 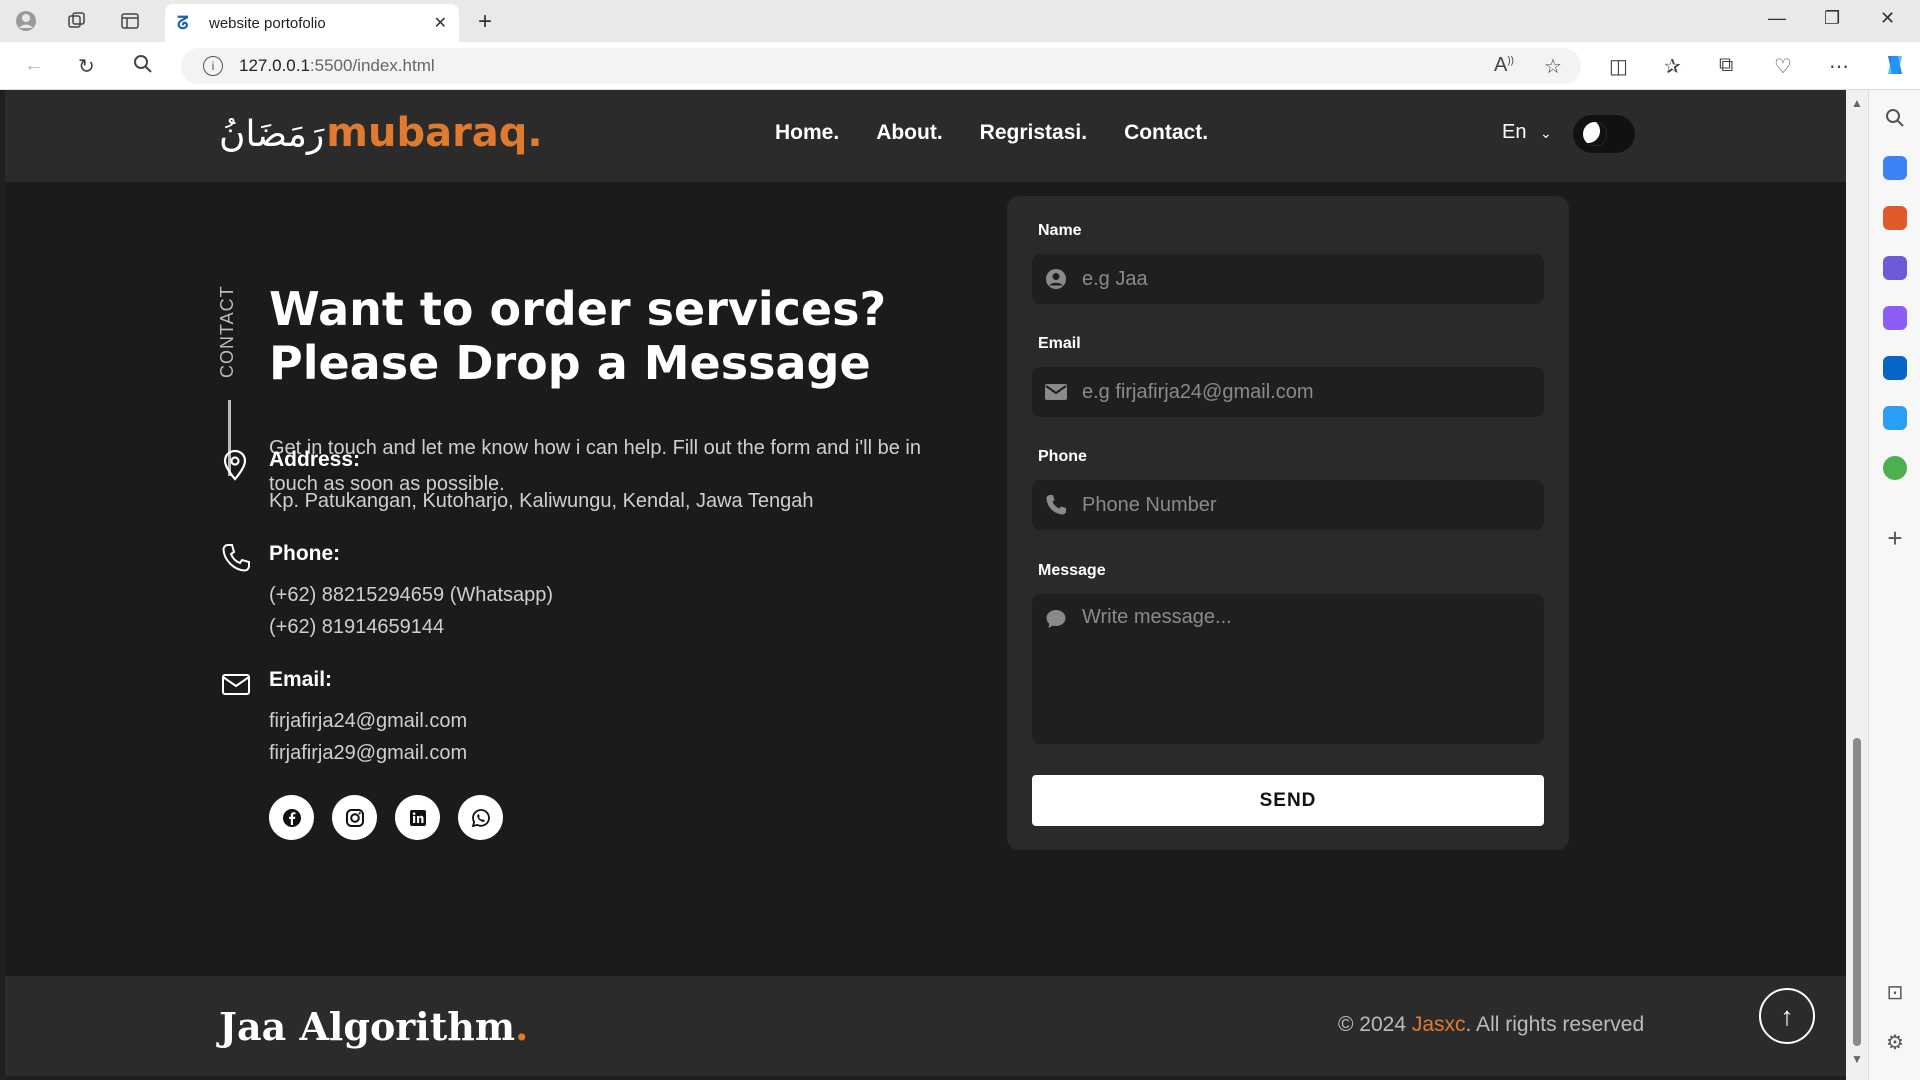 What do you see at coordinates (1115, 278) in the screenshot?
I see `name-placeholder: e.g Jaa` at bounding box center [1115, 278].